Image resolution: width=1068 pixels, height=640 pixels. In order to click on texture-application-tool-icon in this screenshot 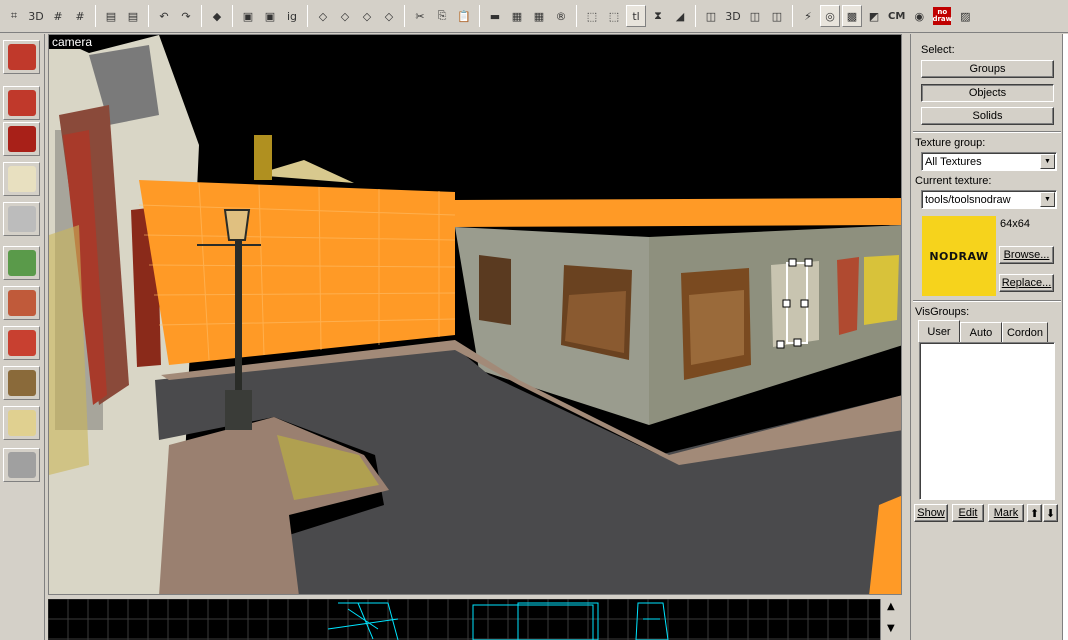, I will do `click(21, 263)`.